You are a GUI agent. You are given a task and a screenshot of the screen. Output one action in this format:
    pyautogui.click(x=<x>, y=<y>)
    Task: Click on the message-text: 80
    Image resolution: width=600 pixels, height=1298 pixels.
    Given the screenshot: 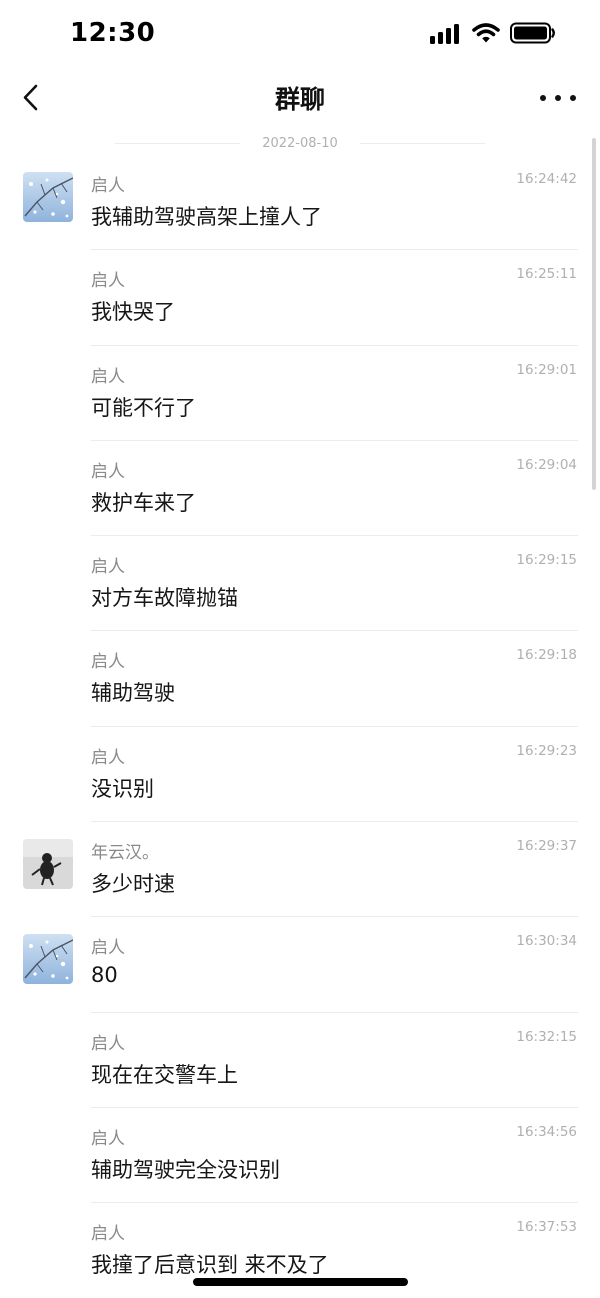 What is the action you would take?
    pyautogui.click(x=104, y=975)
    